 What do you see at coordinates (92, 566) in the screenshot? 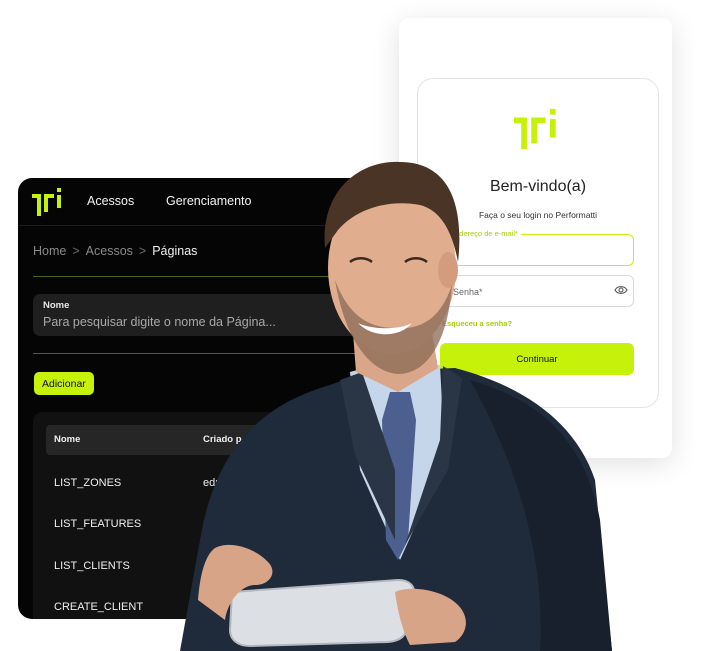
I see `cell-name: LIST_CLIENTS` at bounding box center [92, 566].